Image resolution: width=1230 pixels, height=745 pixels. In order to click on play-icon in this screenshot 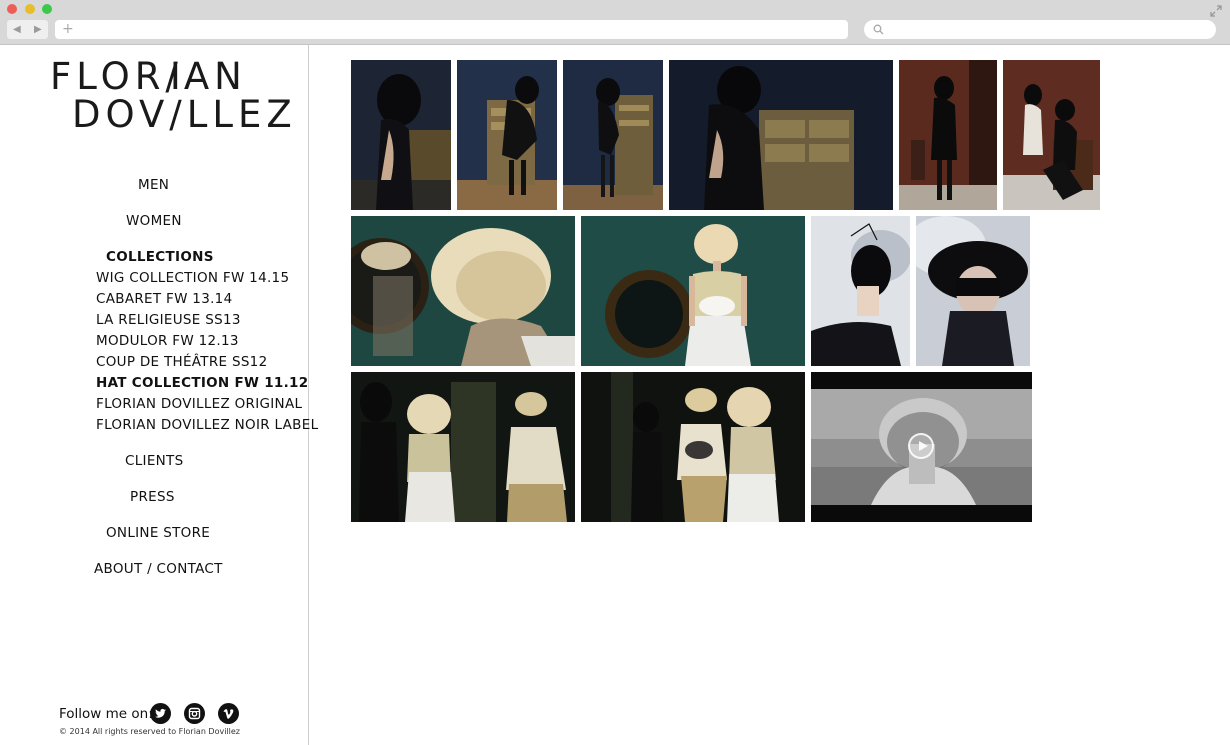, I will do `click(921, 446)`.